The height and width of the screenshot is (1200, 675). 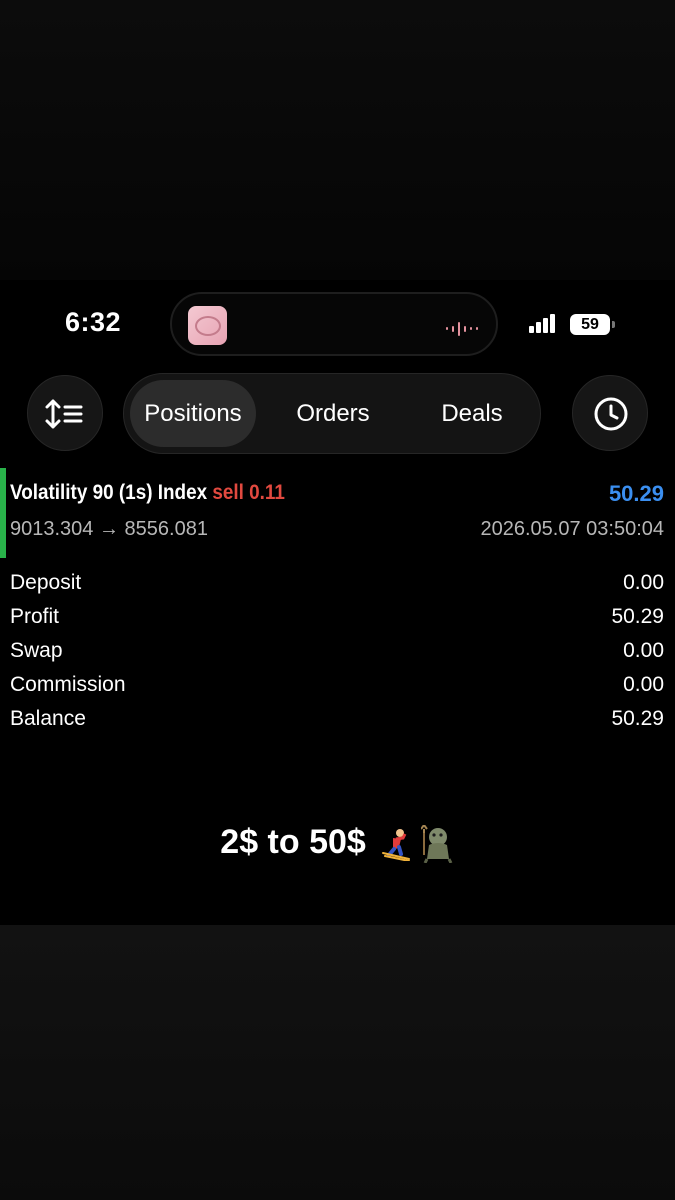 What do you see at coordinates (472, 413) in the screenshot?
I see `tab-deals: Deals` at bounding box center [472, 413].